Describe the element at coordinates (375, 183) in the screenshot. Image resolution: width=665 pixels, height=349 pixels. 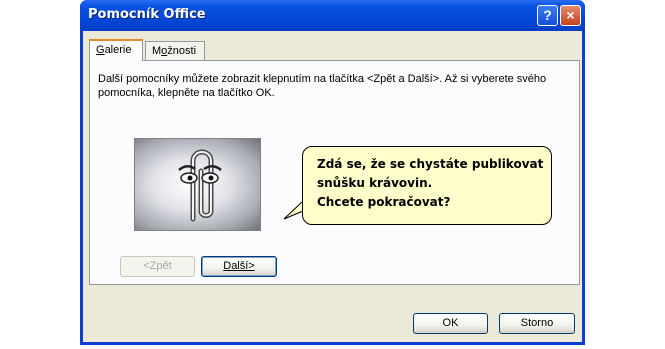
I see `bubble-line-2: snůšku krávovin.` at that location.